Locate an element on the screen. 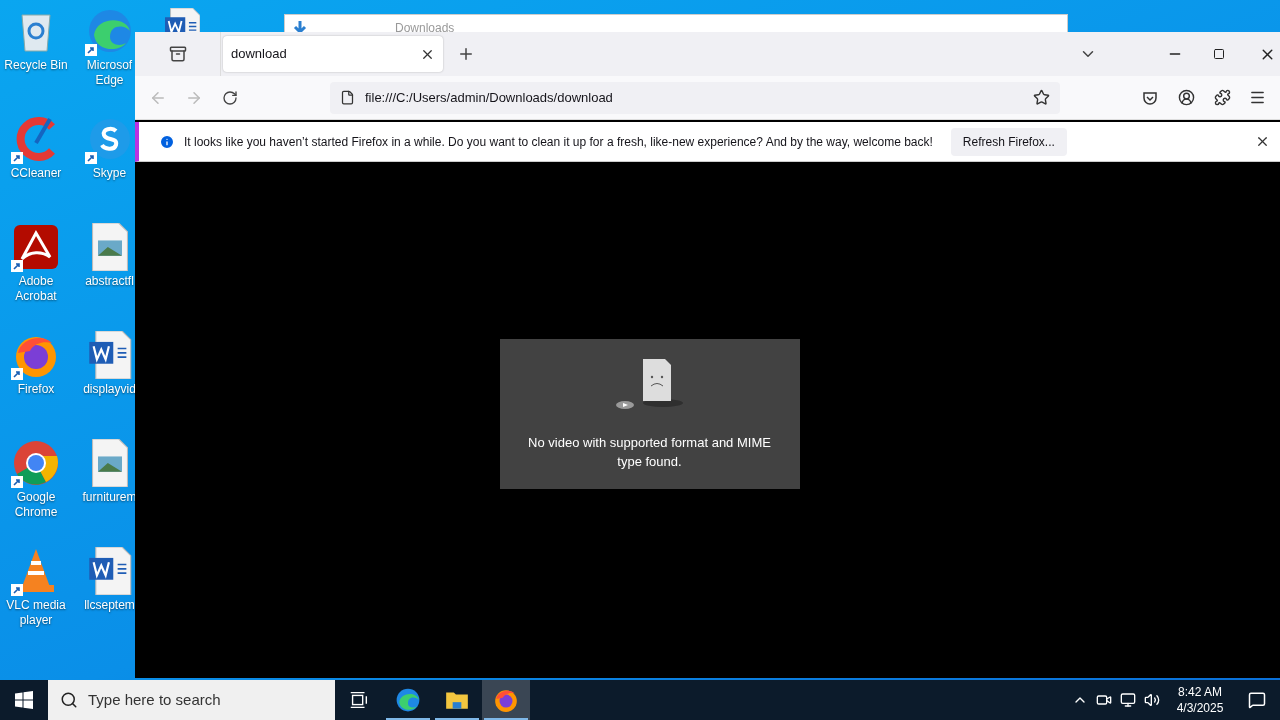 This screenshot has width=1280, height=720. notification-message: It looks like you haven’t started Firefox in a while. Do you want to clean it up for a fresh, like-new experience? And by the way, welcome back! is located at coordinates (558, 142).